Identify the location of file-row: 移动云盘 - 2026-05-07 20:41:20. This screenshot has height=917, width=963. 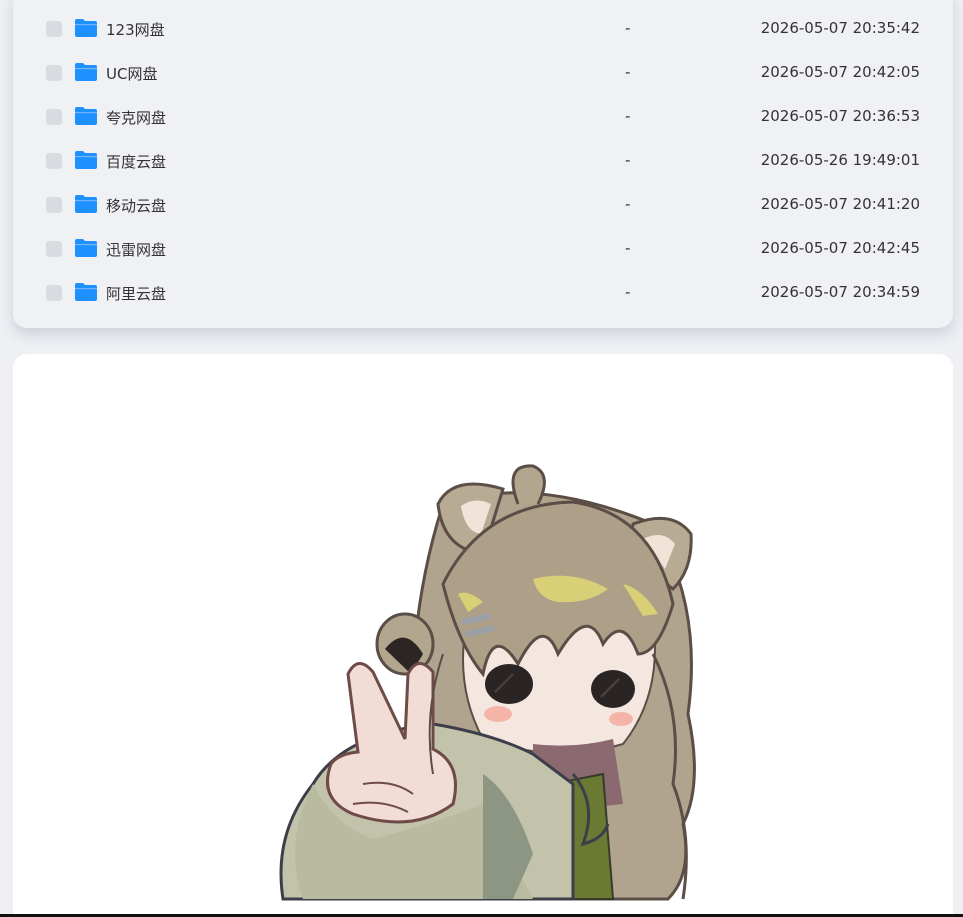
(483, 208).